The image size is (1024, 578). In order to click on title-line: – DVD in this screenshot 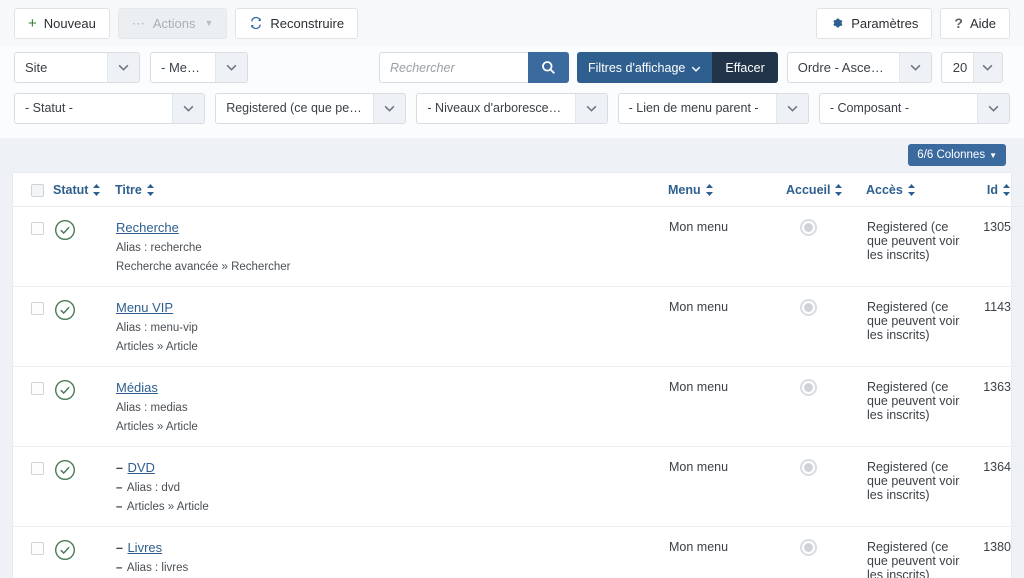, I will do `click(391, 467)`.